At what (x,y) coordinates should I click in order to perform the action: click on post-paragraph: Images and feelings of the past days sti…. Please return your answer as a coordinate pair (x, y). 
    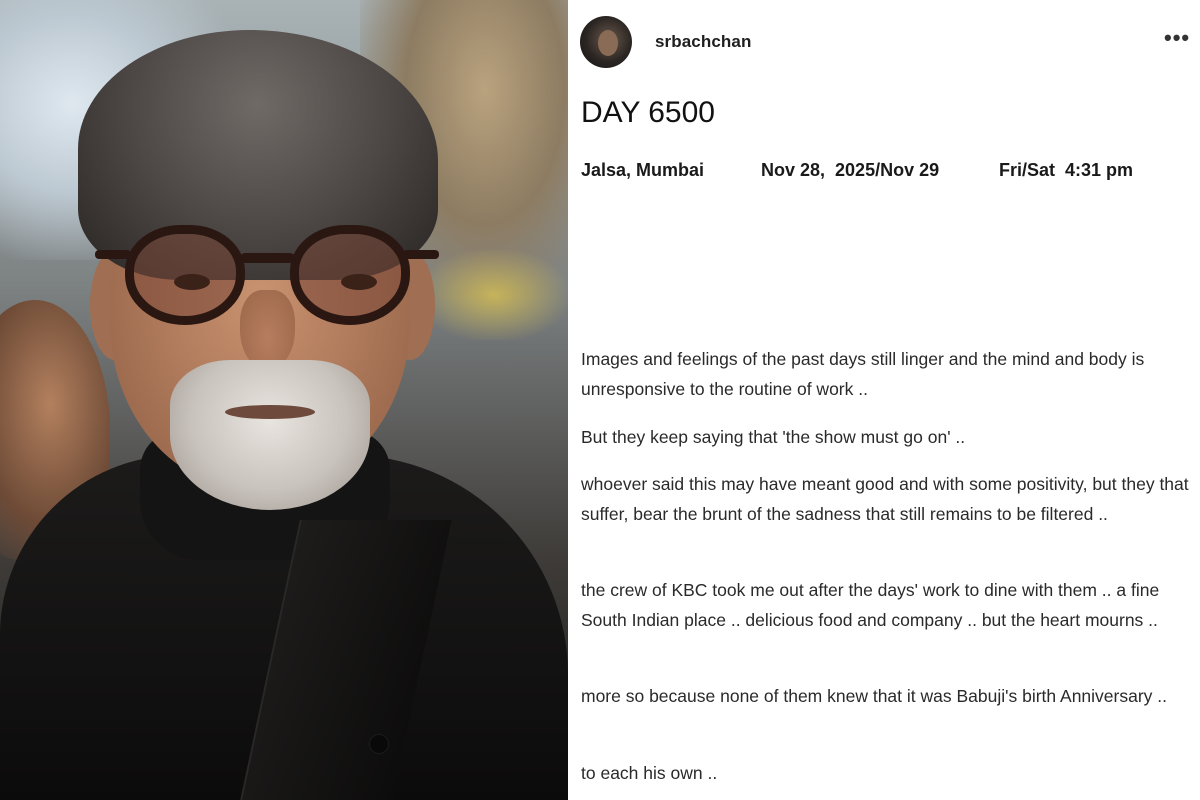
    Looking at the image, I should click on (863, 374).